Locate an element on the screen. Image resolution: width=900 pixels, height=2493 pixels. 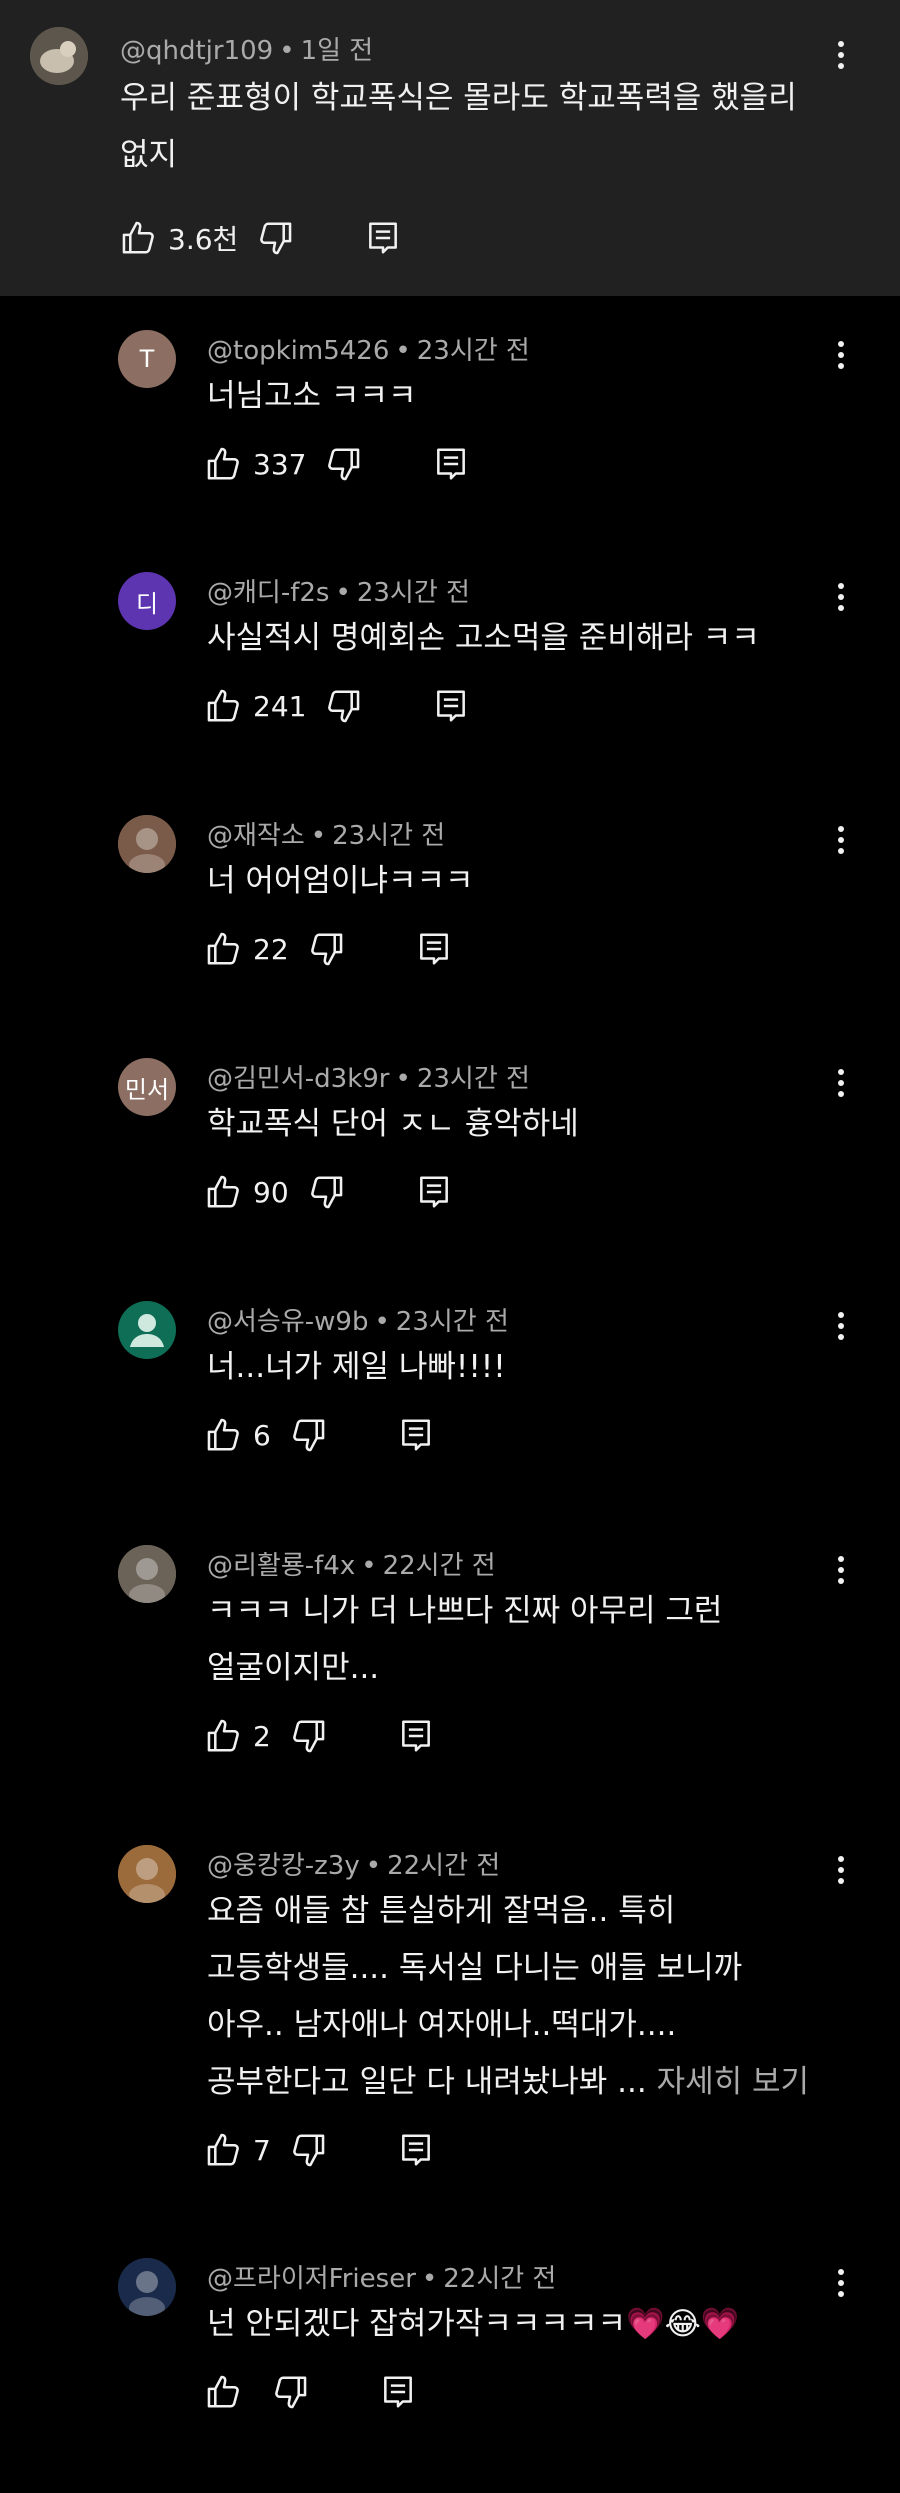
author-handle: @김민서-d3k9r is located at coordinates (298, 1079).